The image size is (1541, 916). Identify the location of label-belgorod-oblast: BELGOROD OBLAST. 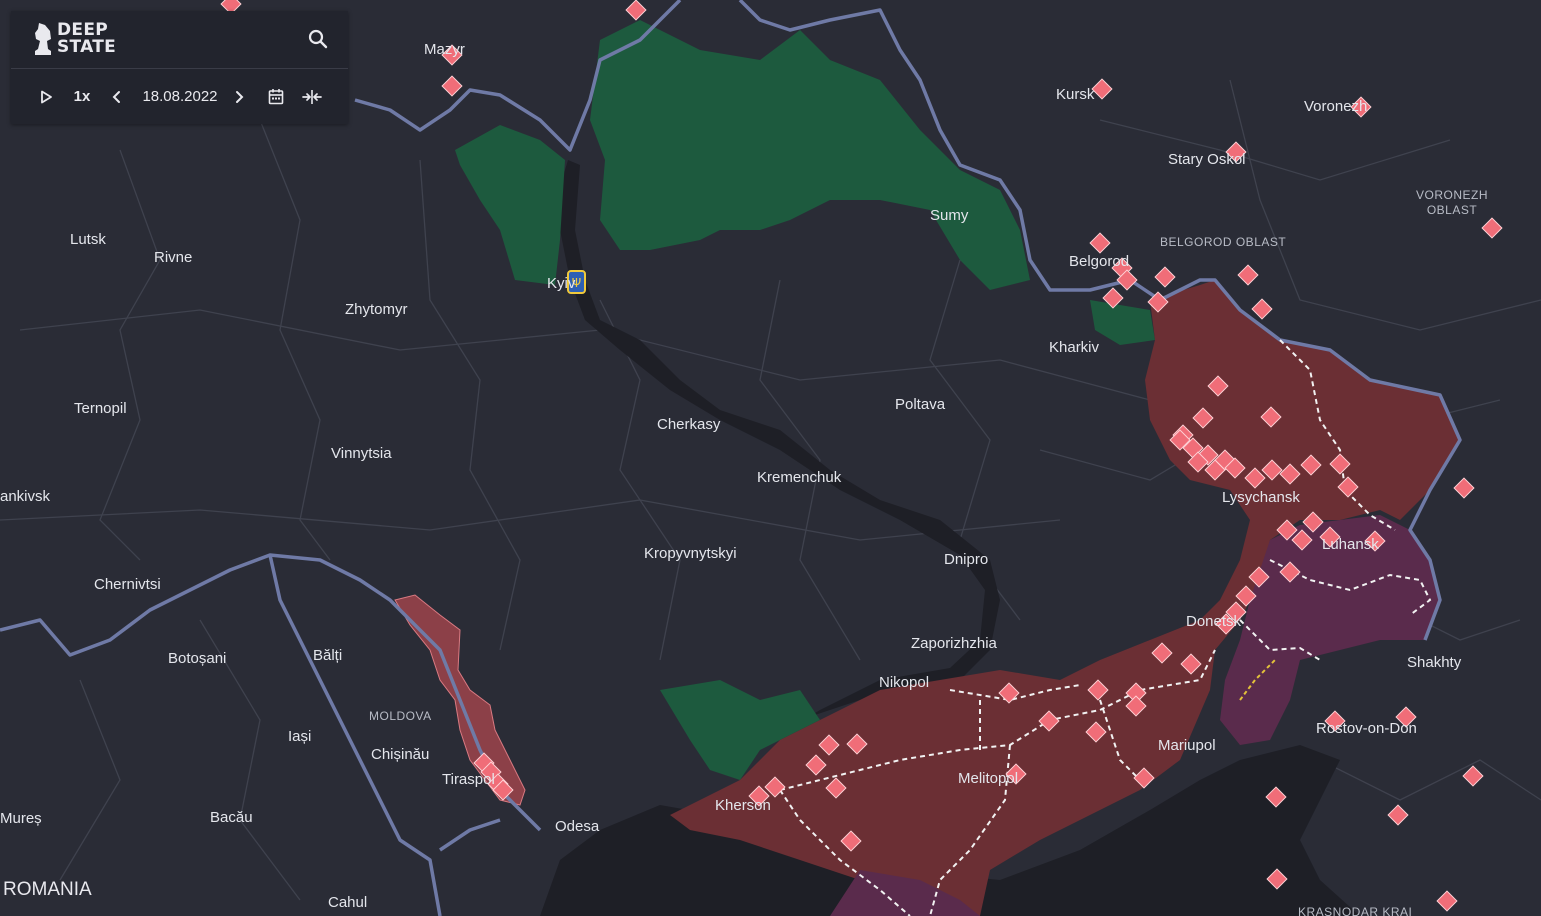
(1223, 242).